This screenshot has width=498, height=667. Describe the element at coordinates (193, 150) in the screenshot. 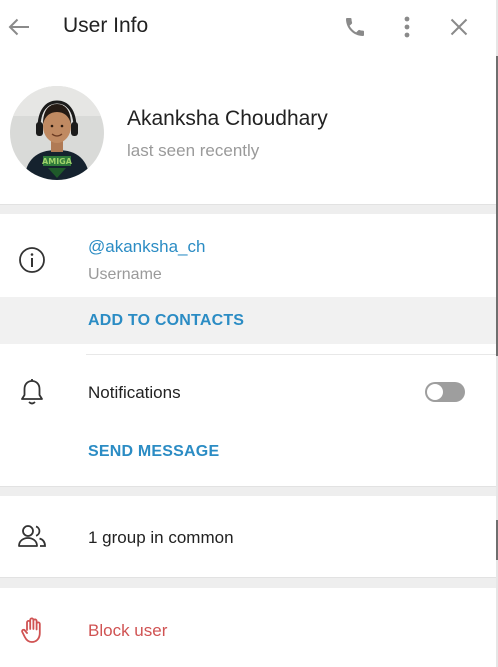

I see `last-seen-status: last seen recently` at that location.